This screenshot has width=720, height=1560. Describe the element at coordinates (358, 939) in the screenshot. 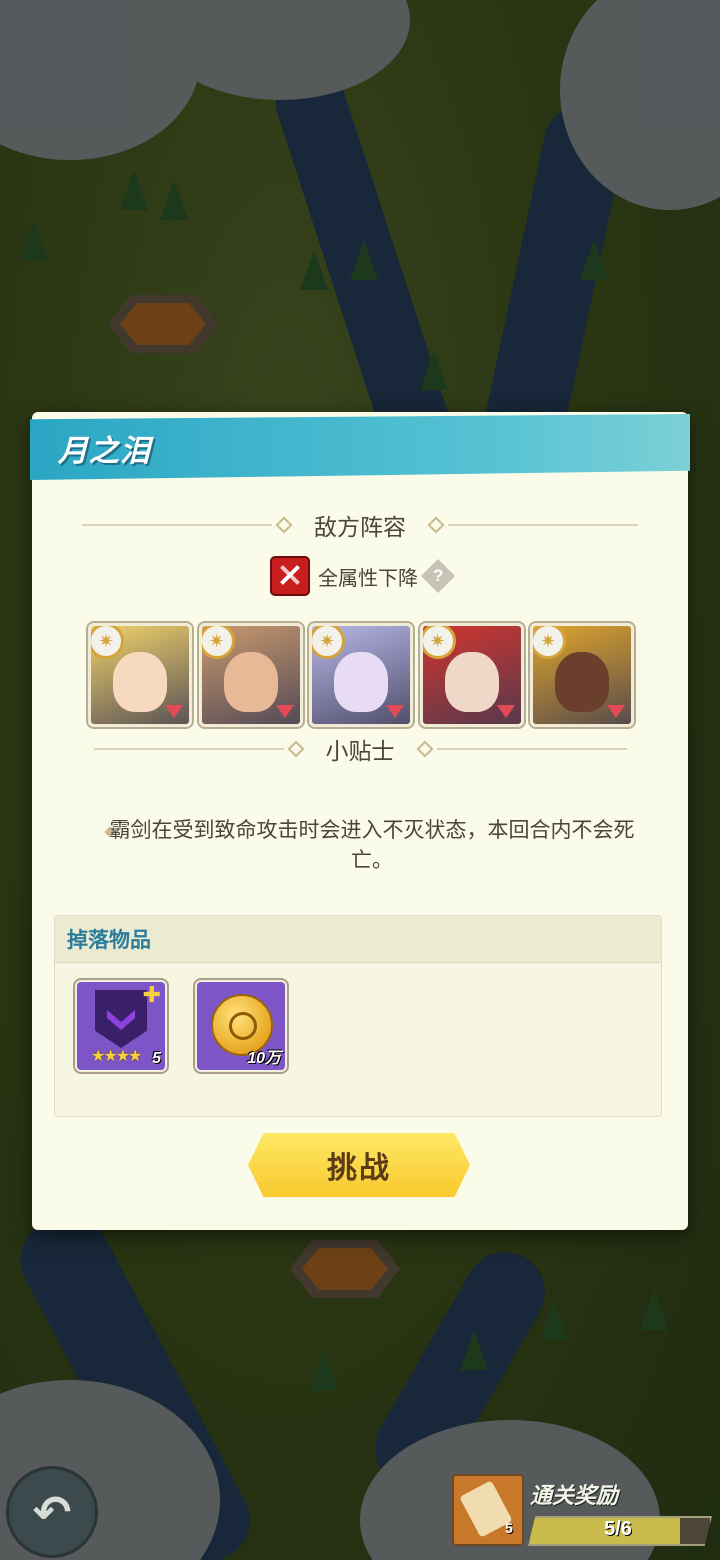

I see `drops-header: 掉落物品` at that location.